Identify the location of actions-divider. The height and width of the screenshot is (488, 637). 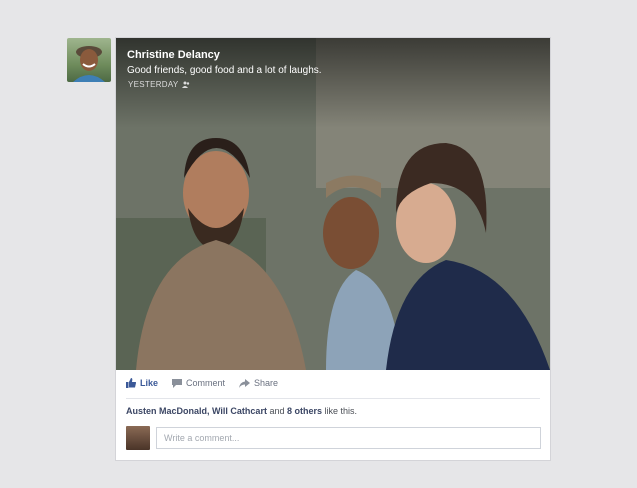
(333, 398).